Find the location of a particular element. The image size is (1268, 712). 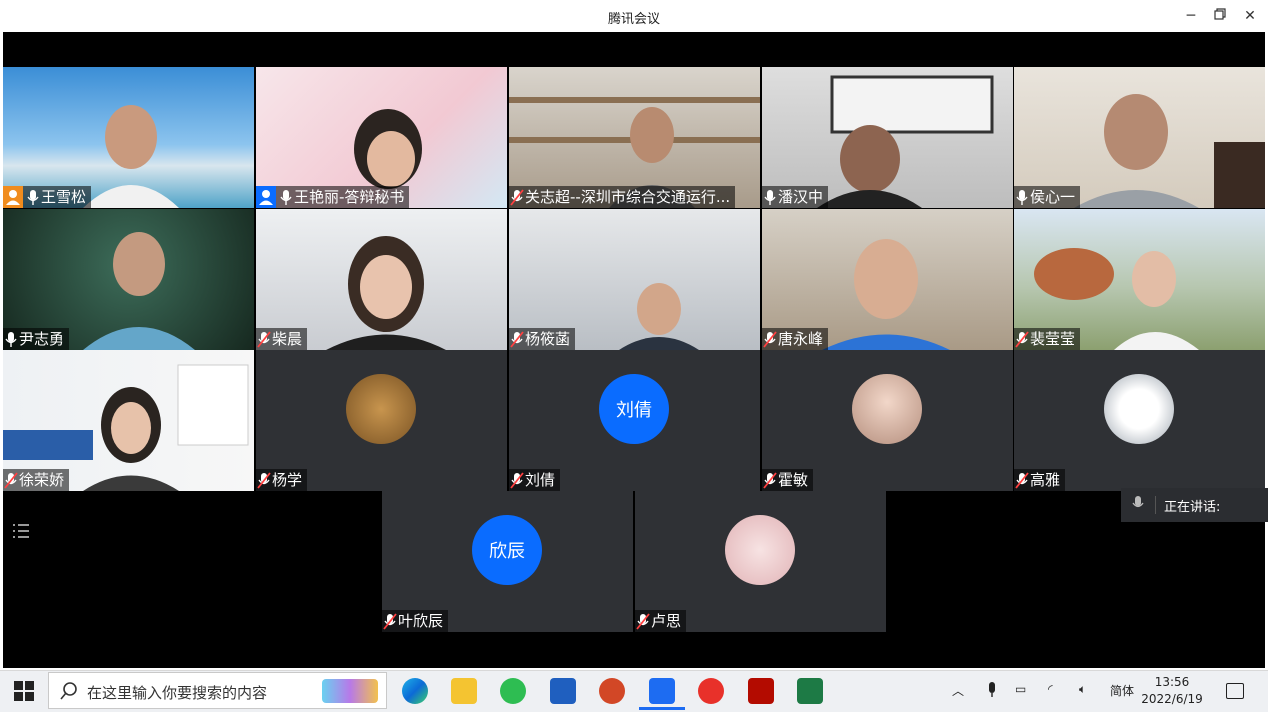

participant-name: 侯心一 is located at coordinates (1053, 197).